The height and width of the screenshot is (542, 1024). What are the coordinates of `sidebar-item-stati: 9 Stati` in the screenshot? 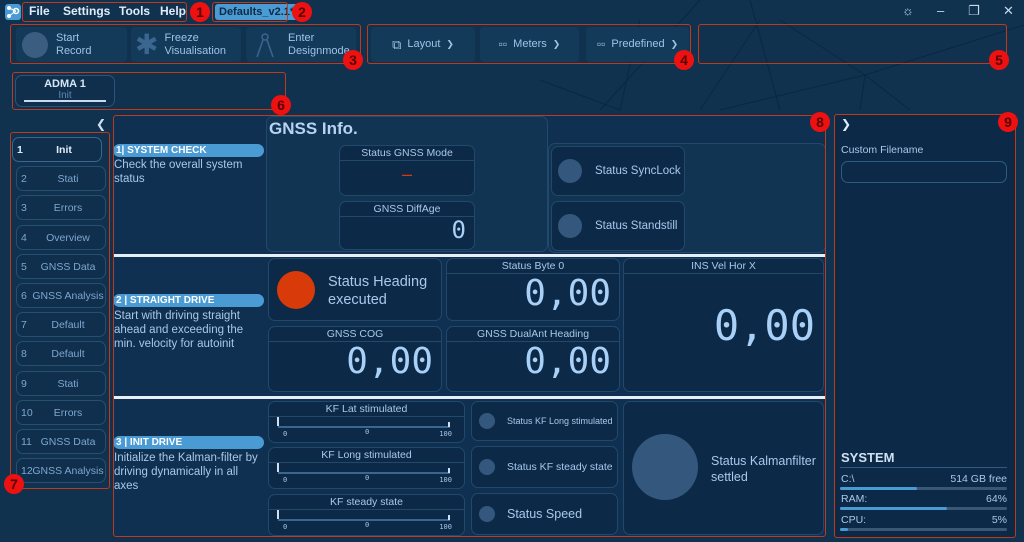 It's located at (61, 383).